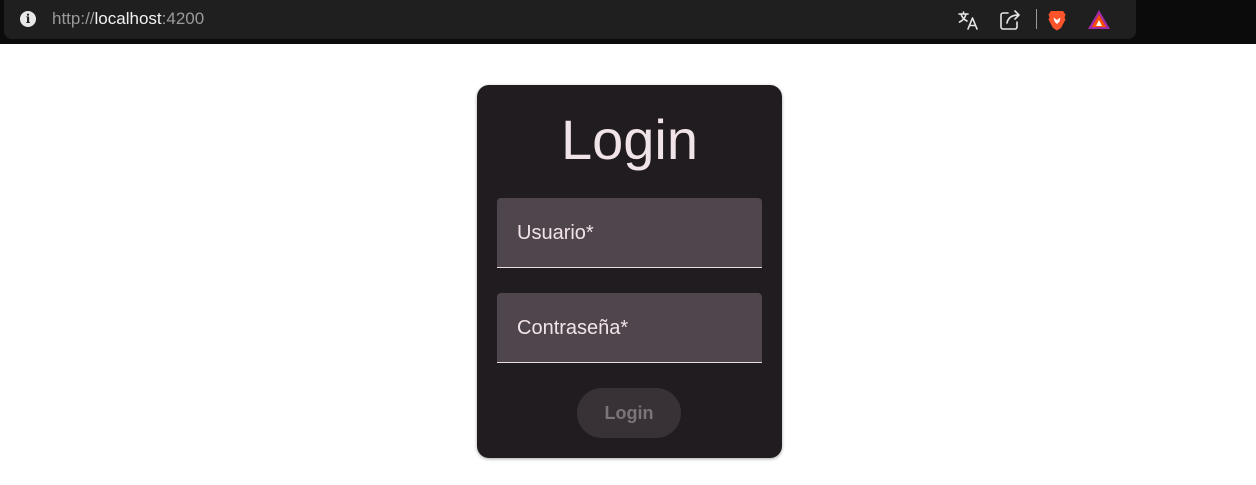 The image size is (1256, 485). I want to click on login-title: Login, so click(629, 139).